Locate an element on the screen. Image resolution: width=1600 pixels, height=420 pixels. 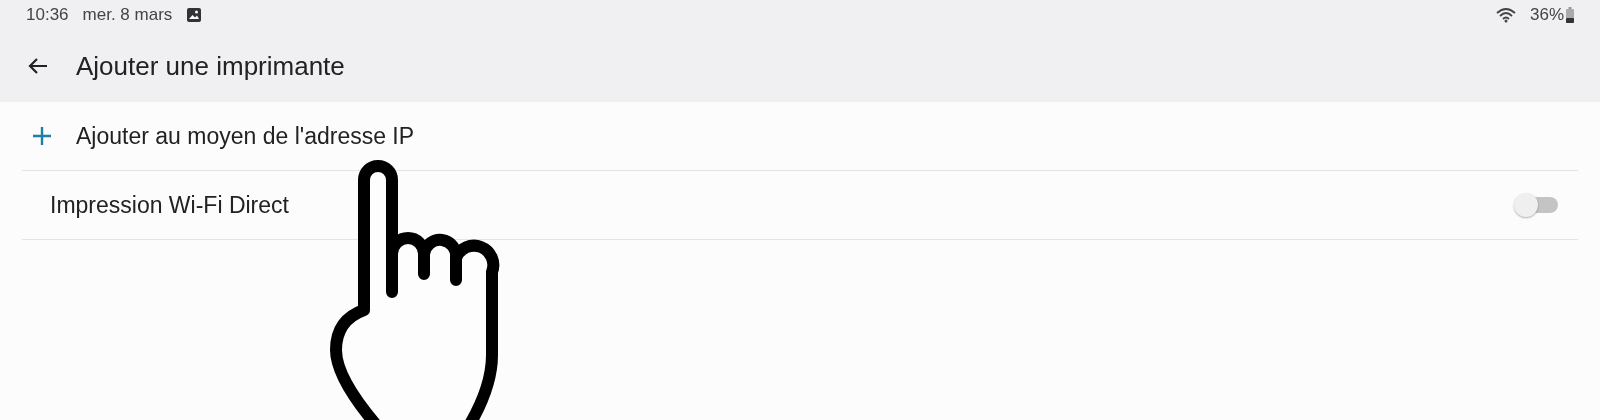
setting-label: Impression Wi-Fi Direct is located at coordinates (169, 205).